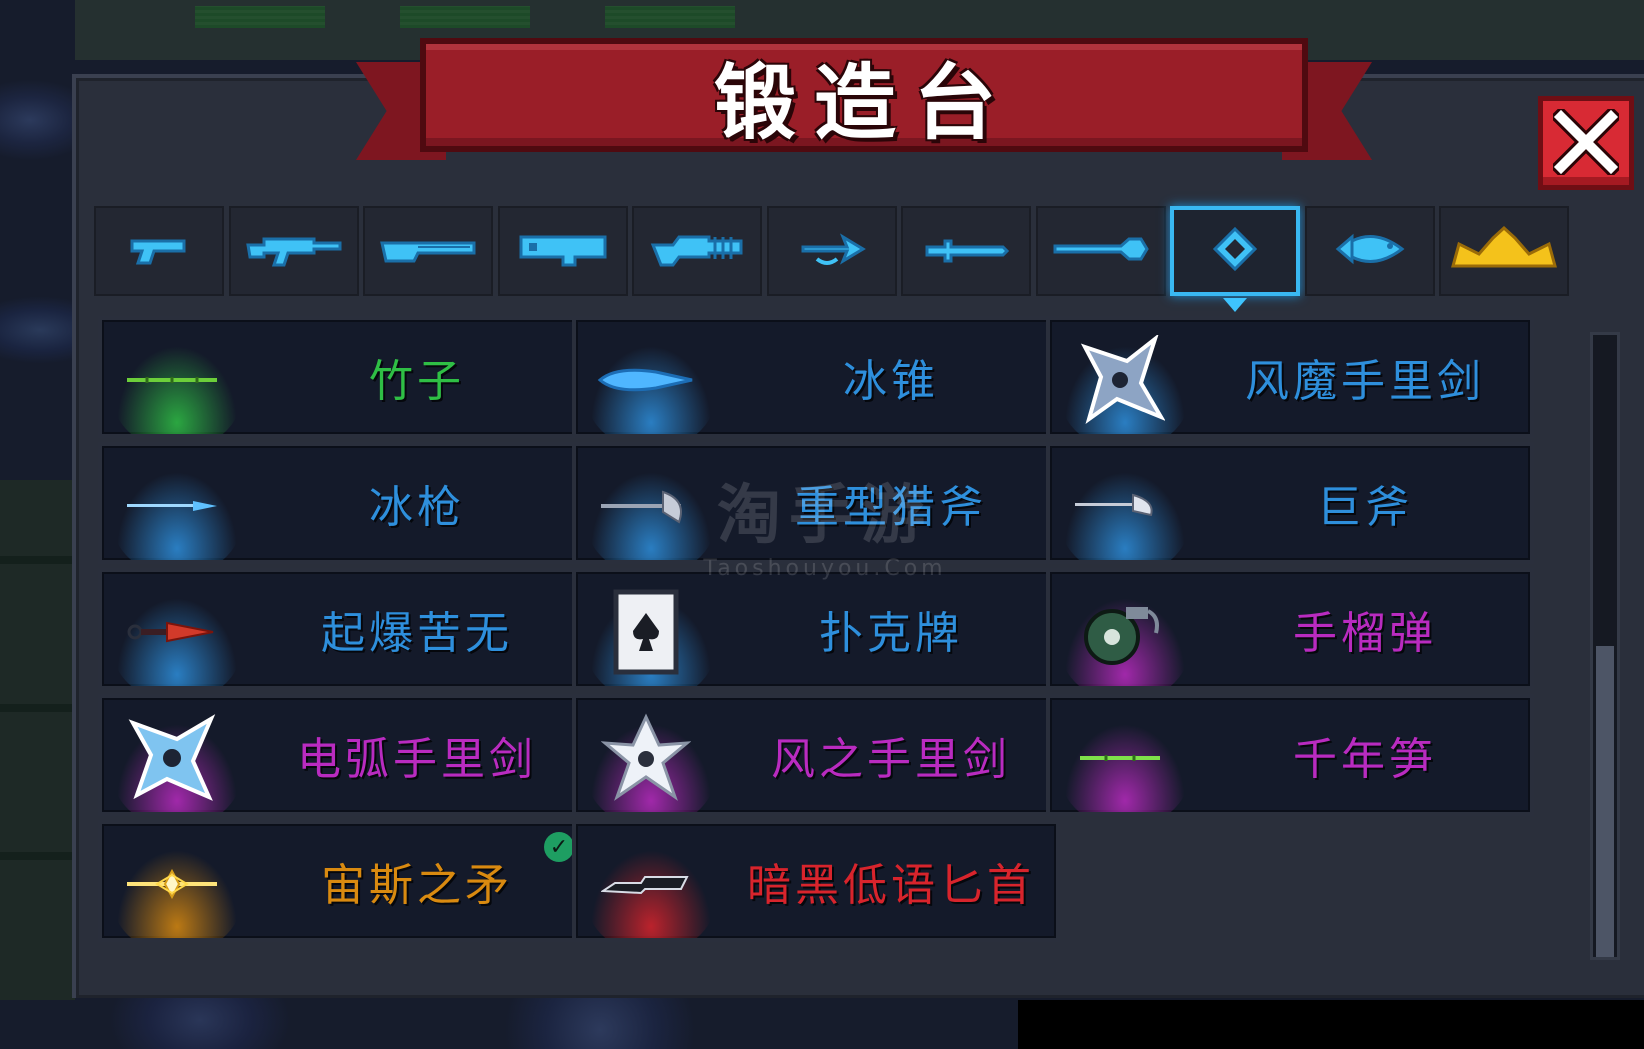  I want to click on background-wall, so click(37, 740).